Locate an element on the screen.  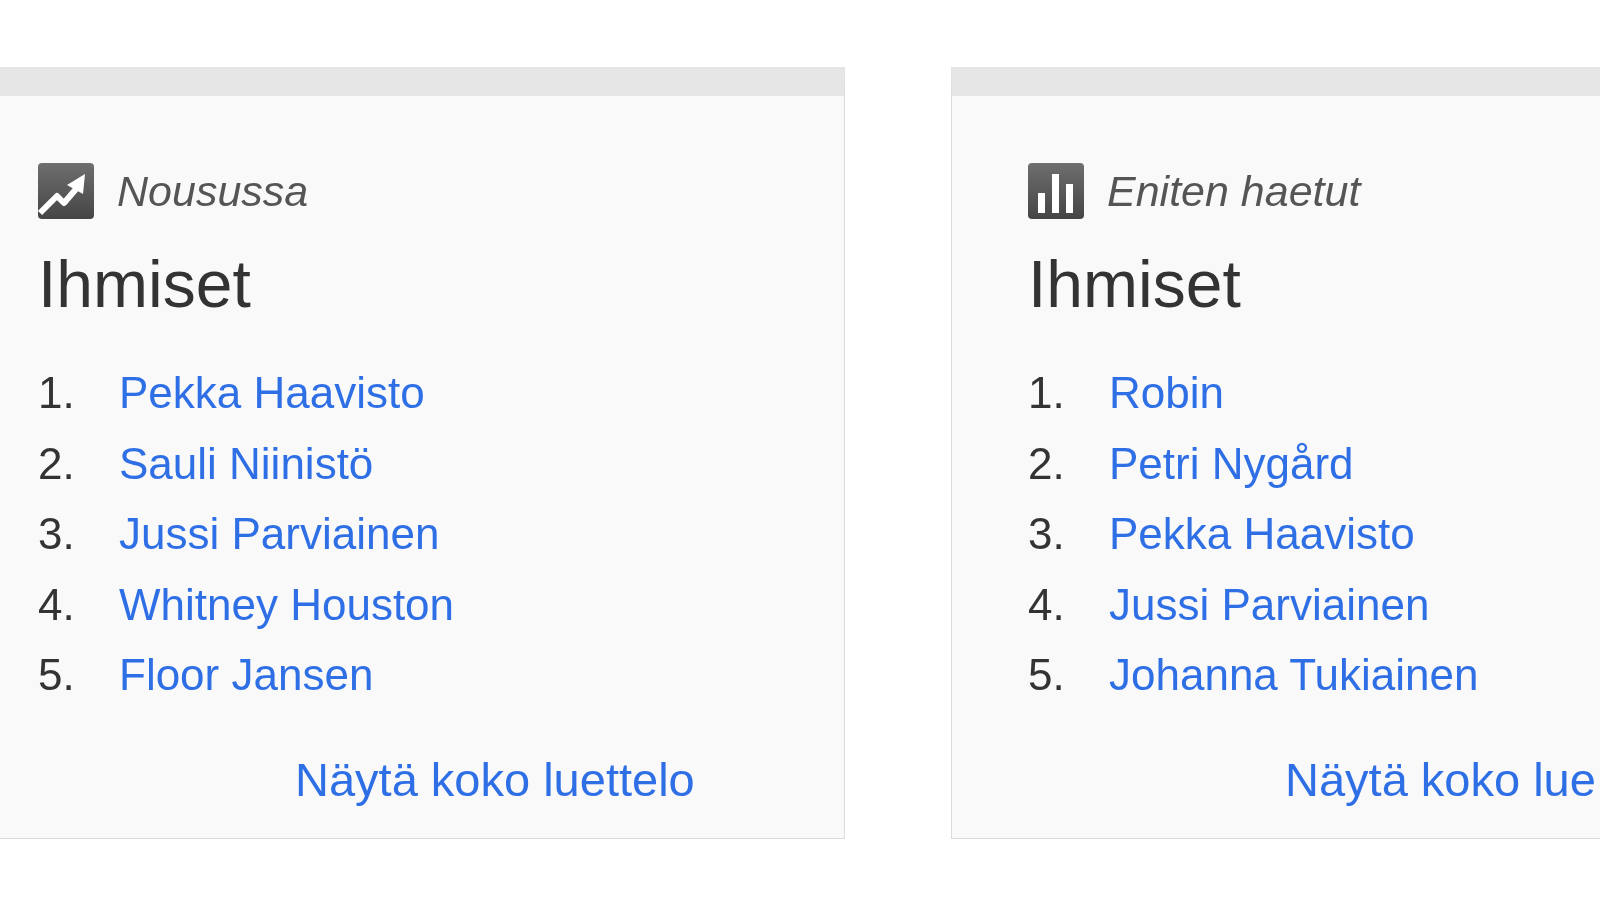
person-link: Robin is located at coordinates (1166, 392).